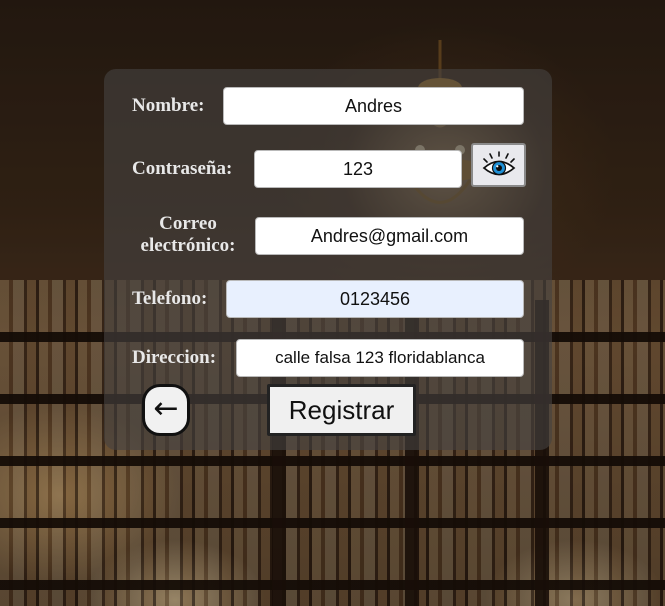  I want to click on correo-label-line2: electrónico:, so click(188, 245).